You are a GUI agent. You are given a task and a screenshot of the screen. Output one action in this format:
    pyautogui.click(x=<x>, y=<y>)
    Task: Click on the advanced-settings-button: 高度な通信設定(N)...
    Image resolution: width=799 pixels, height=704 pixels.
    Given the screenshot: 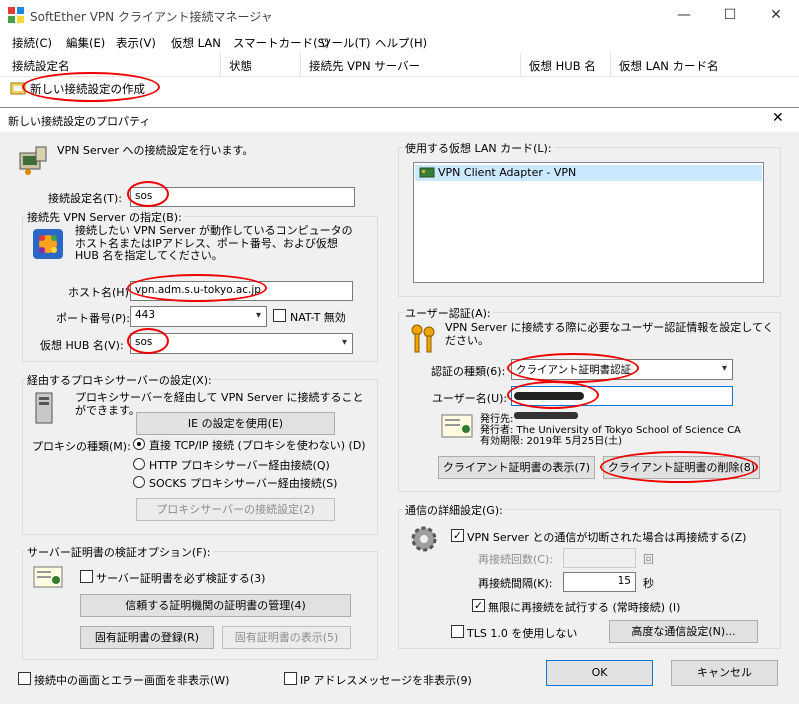 What is the action you would take?
    pyautogui.click(x=683, y=631)
    